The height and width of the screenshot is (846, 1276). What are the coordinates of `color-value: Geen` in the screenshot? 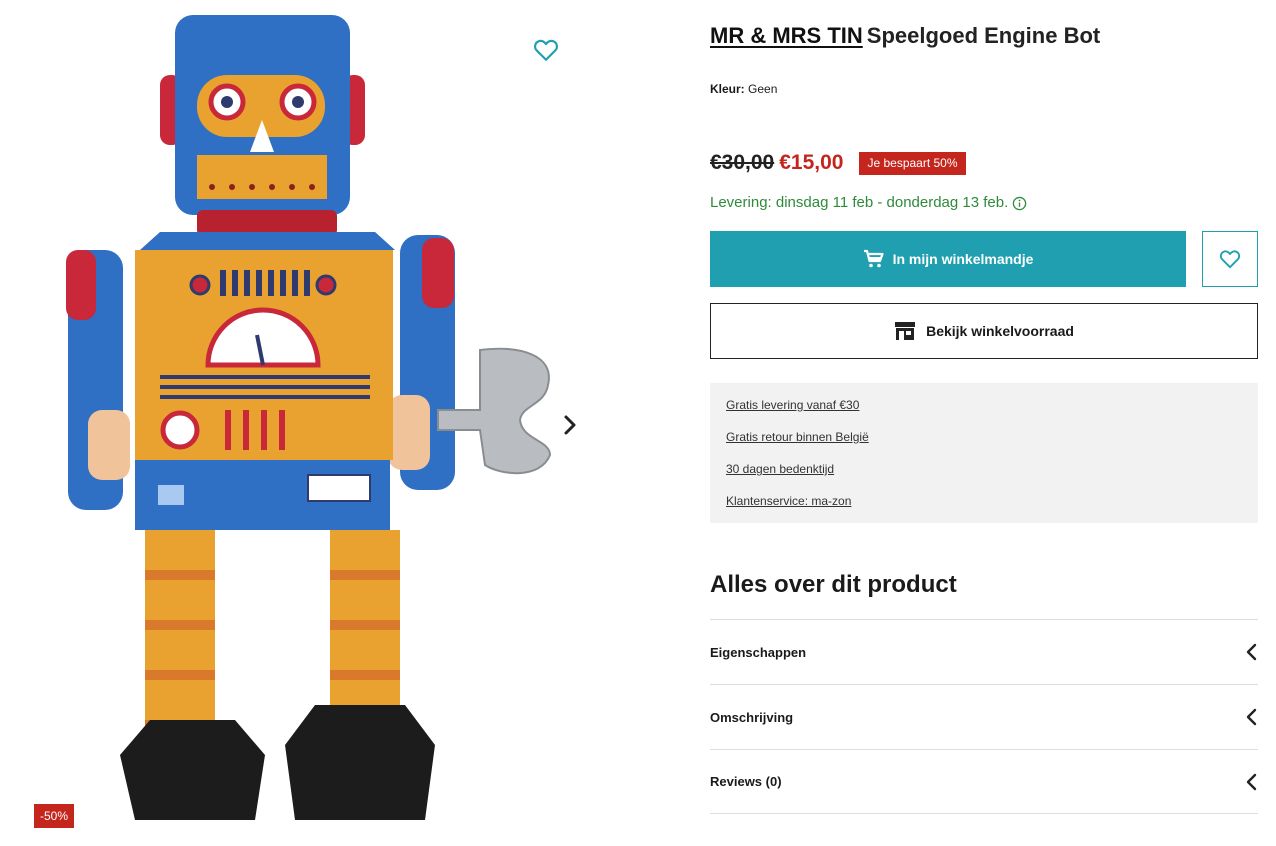 It's located at (763, 89).